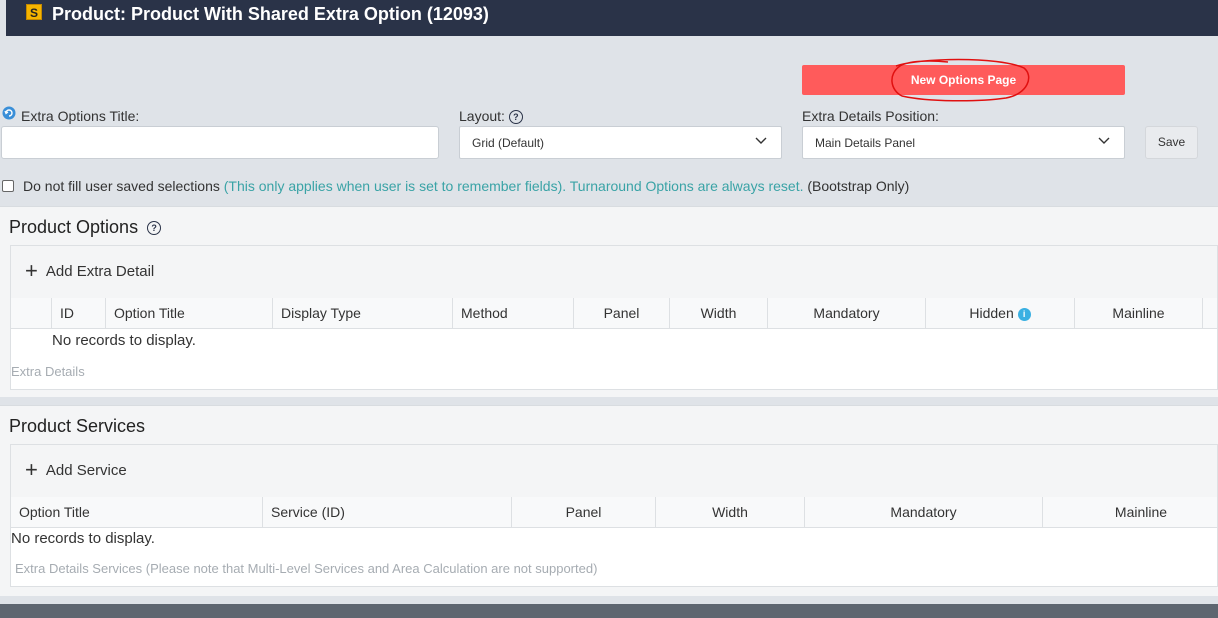 This screenshot has width=1218, height=618. Describe the element at coordinates (31, 313) in the screenshot. I see `column-header` at that location.